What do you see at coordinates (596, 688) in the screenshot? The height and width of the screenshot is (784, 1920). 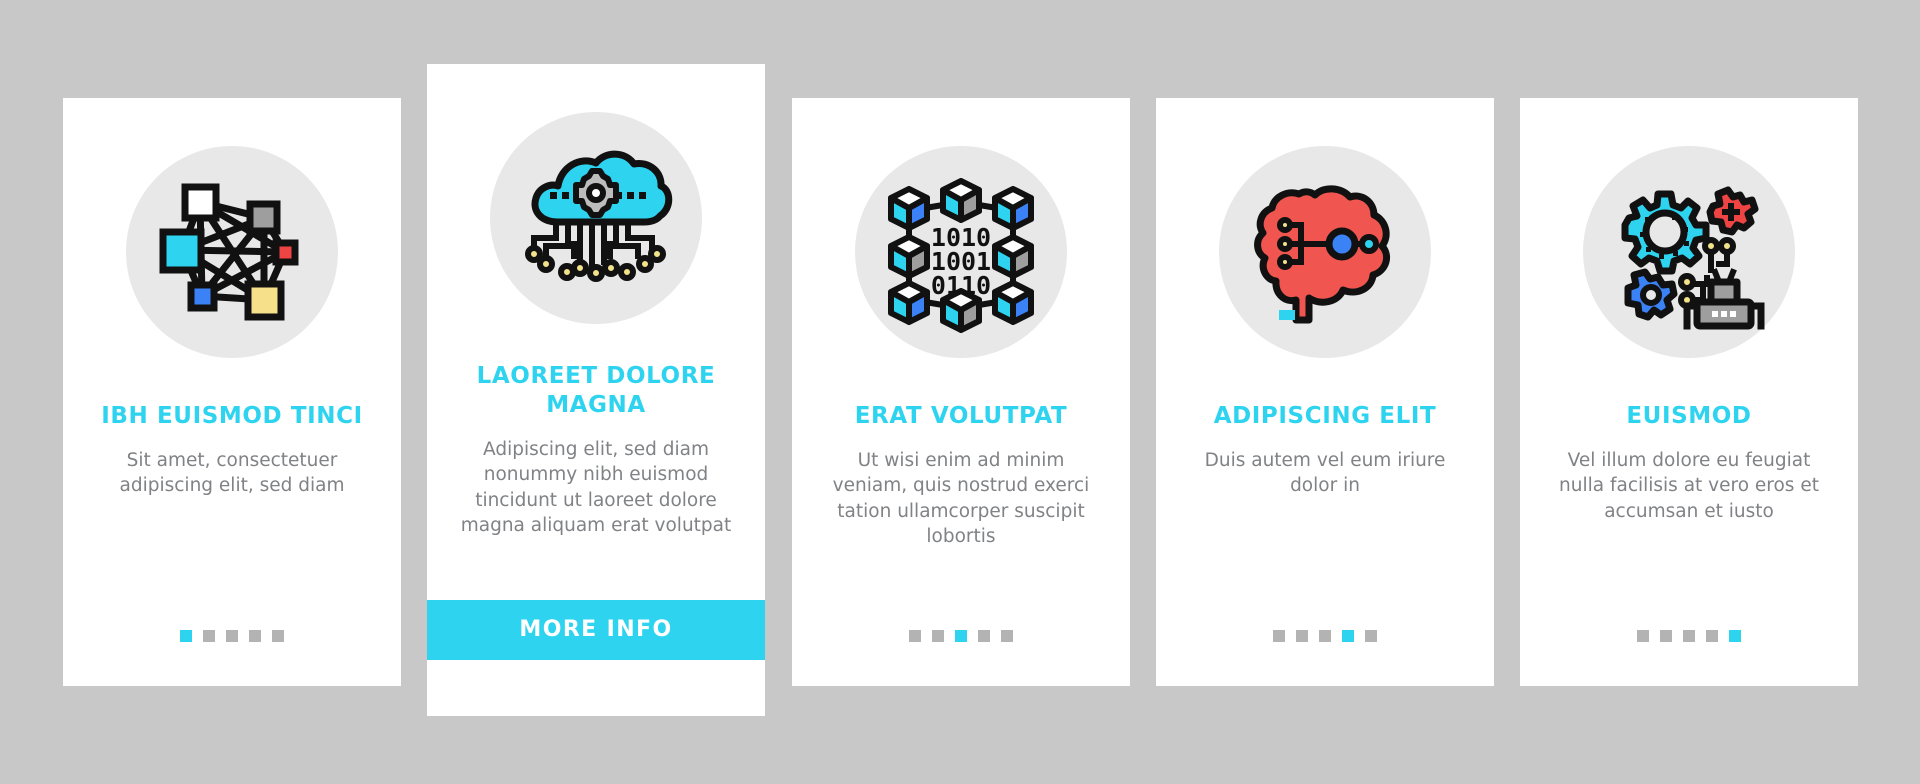 I see `button-bottom-padding` at bounding box center [596, 688].